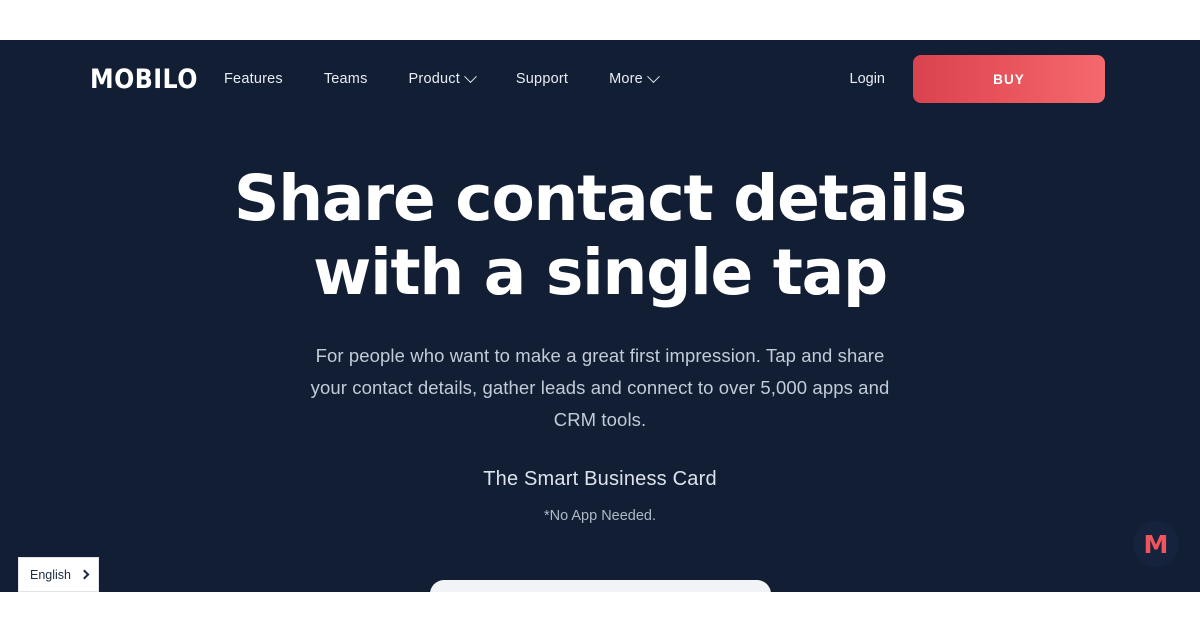  I want to click on nav-item-more: More, so click(634, 78).